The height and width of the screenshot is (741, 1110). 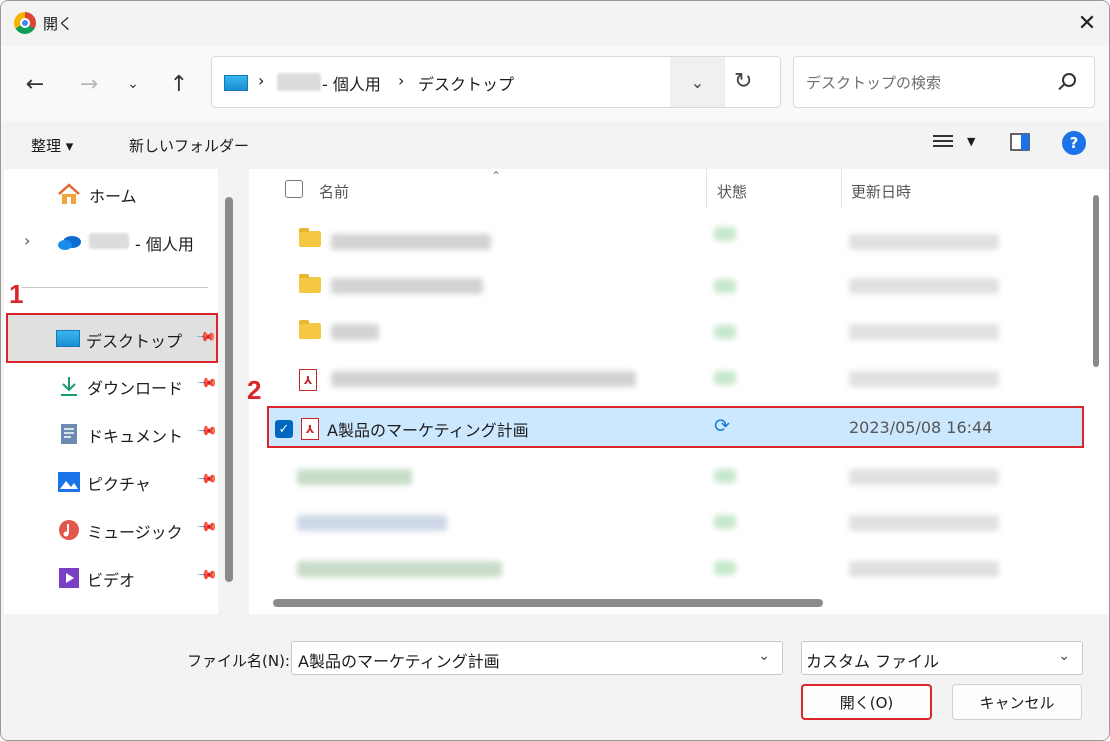 I want to click on sidebar-item-label: ドキュメント, so click(x=135, y=436).